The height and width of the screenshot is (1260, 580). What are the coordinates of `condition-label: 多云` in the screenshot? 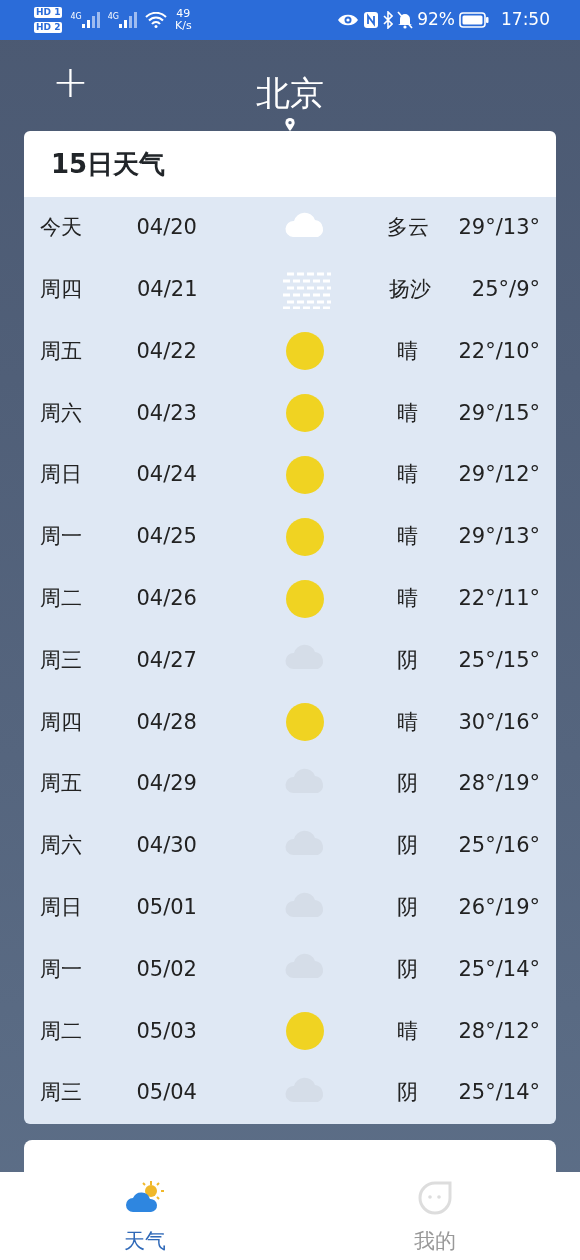 It's located at (407, 228).